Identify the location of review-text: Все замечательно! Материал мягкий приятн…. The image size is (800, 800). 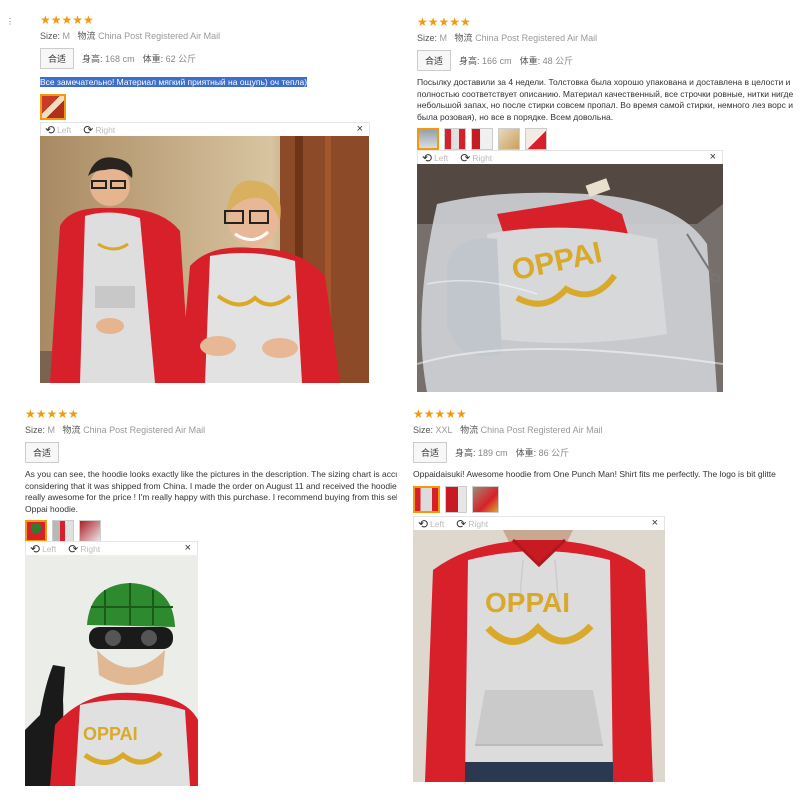
(210, 83).